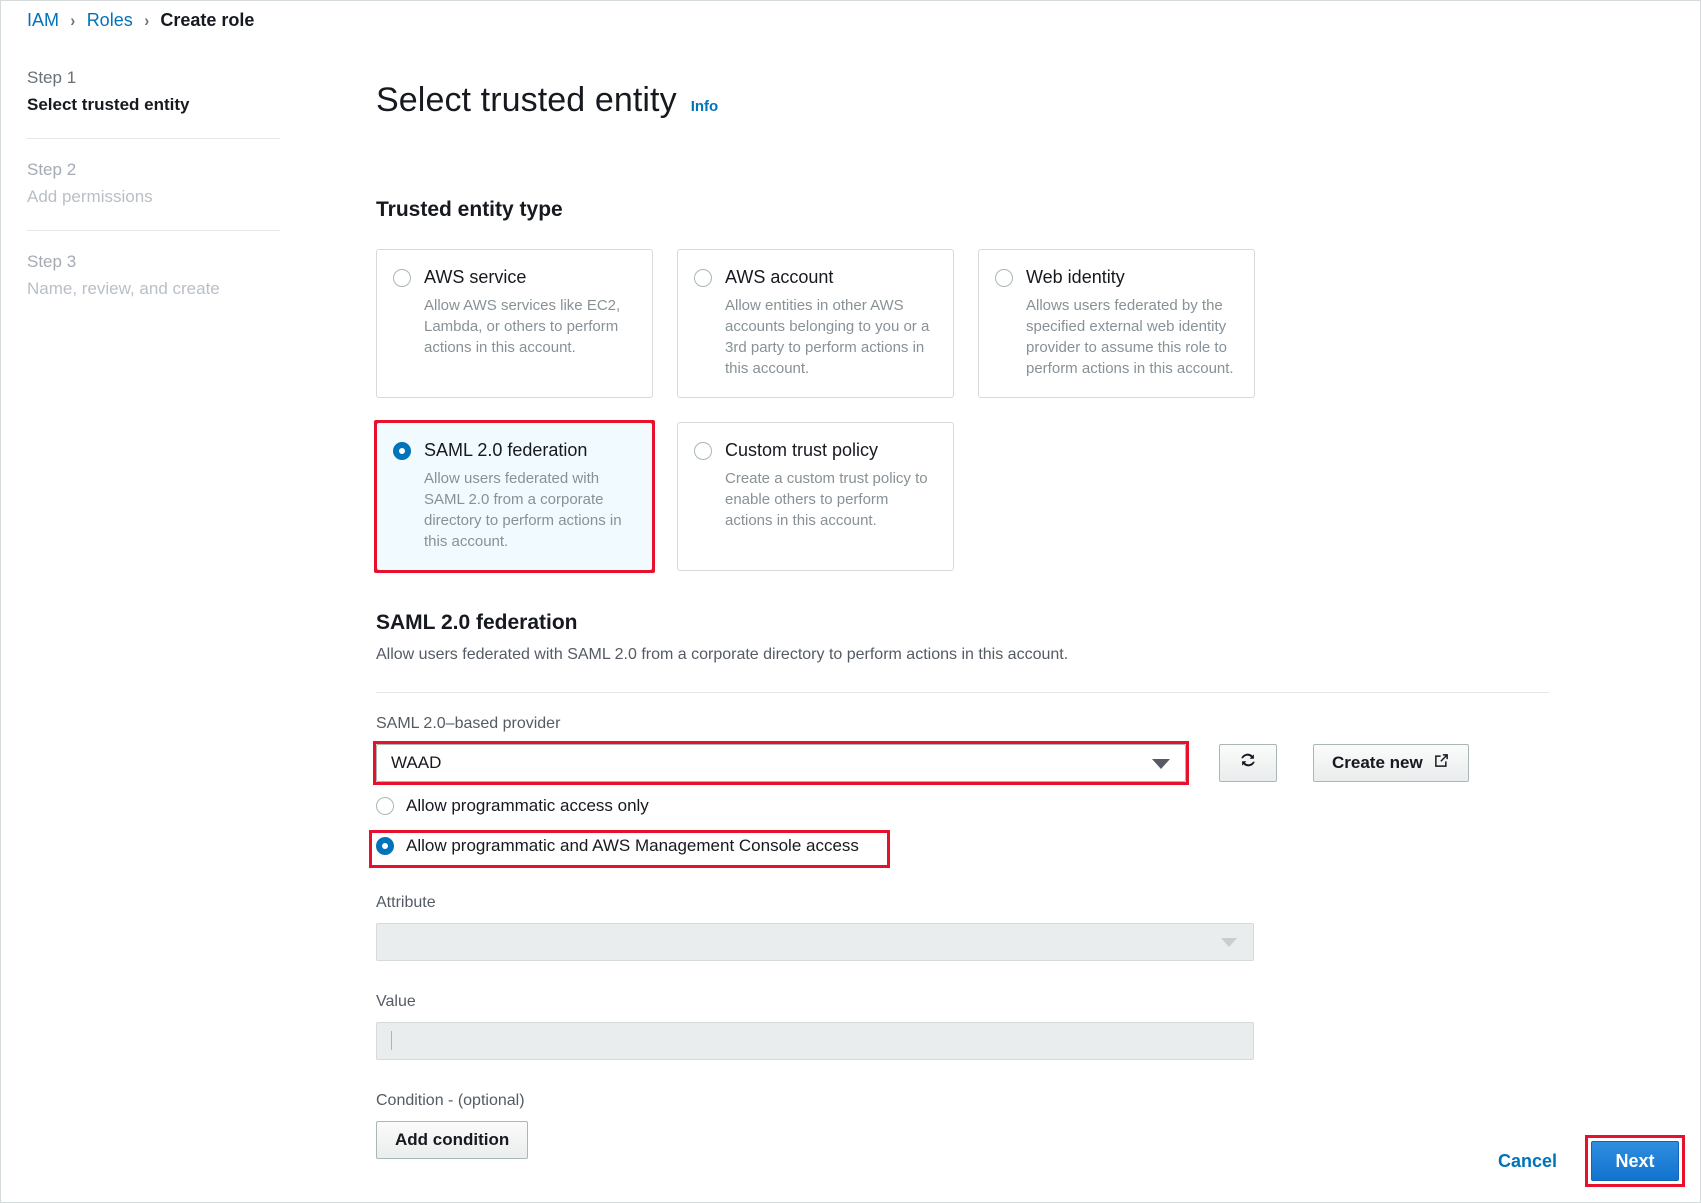 The width and height of the screenshot is (1701, 1203). Describe the element at coordinates (385, 845) in the screenshot. I see `radio-programmatic-and-console` at that location.